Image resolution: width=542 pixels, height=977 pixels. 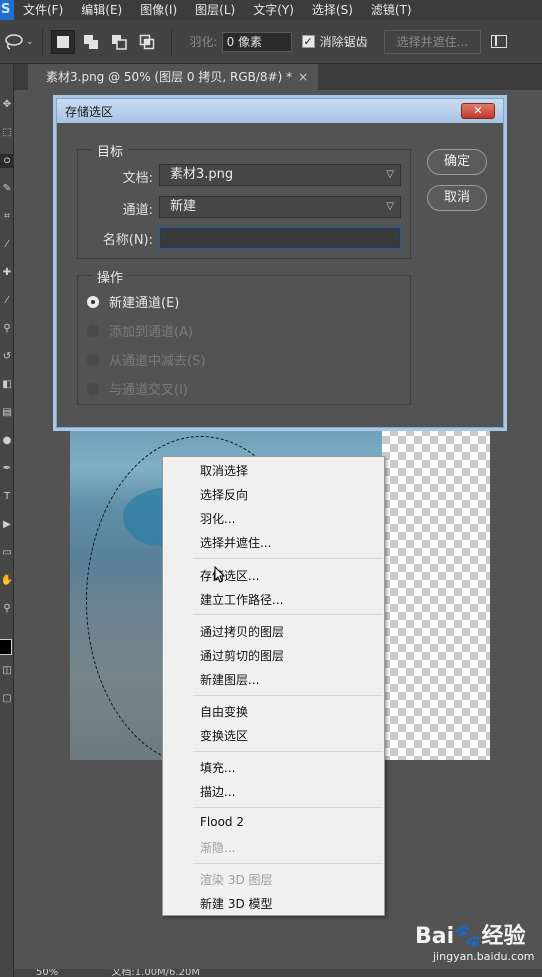 What do you see at coordinates (7, 441) in the screenshot?
I see `dodge-tool-icon: ●` at bounding box center [7, 441].